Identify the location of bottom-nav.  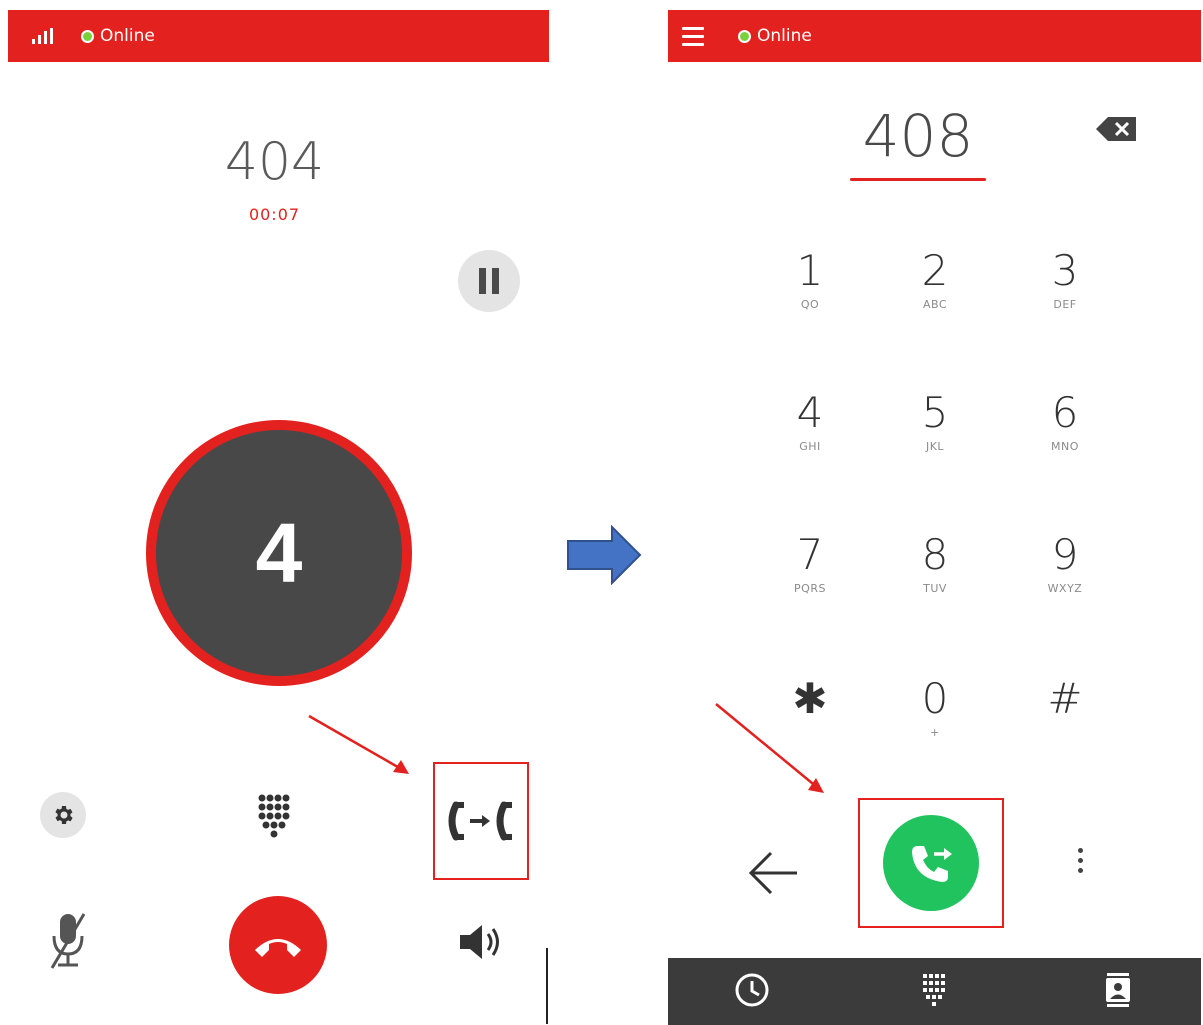
(934, 991).